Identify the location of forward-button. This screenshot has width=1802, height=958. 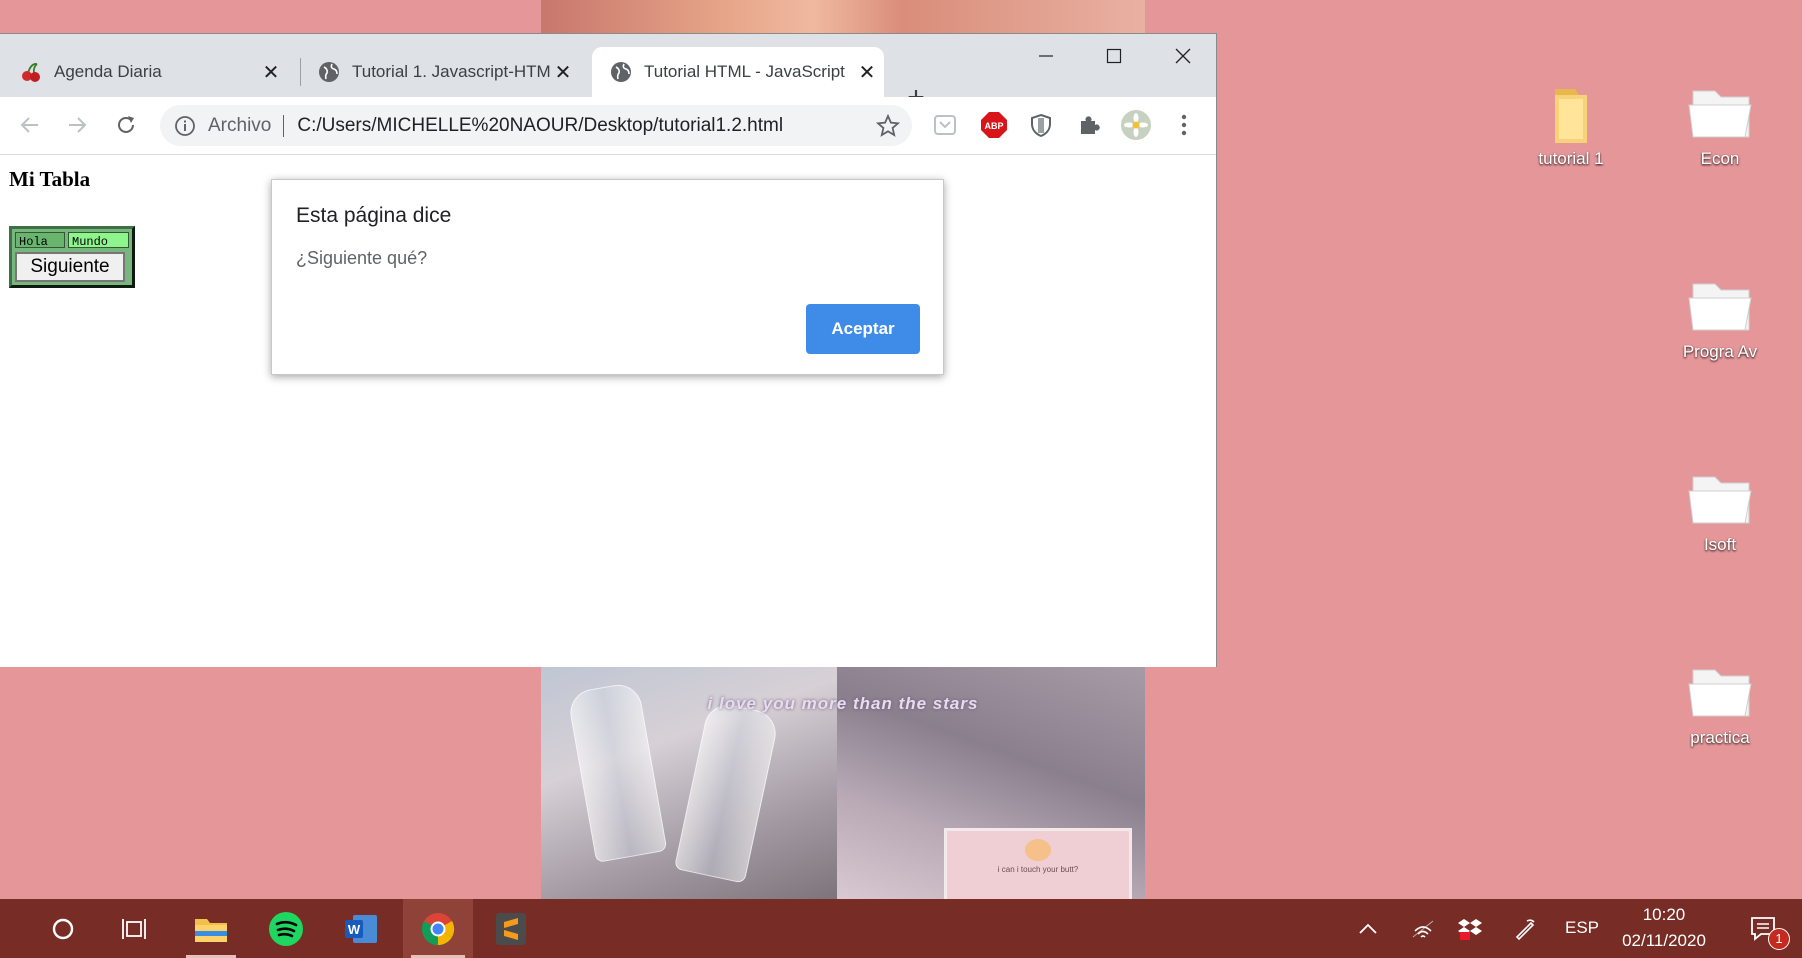
(77, 125).